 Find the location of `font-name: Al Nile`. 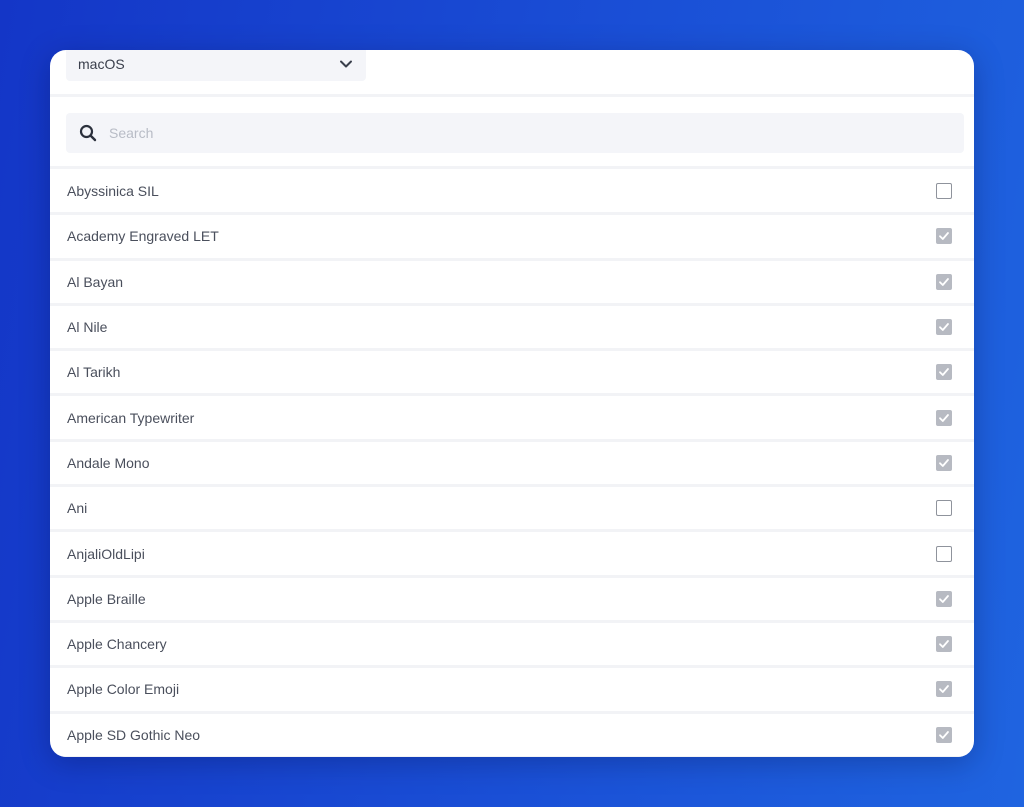

font-name: Al Nile is located at coordinates (87, 327).